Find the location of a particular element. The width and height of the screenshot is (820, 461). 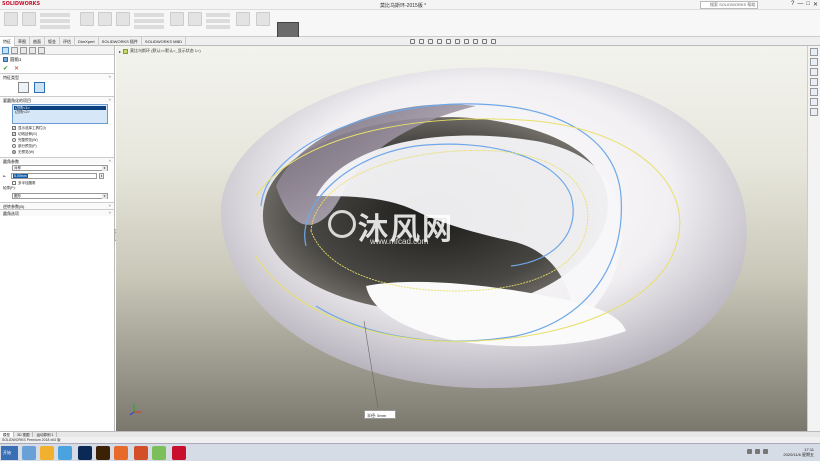

ok-button: ✔ is located at coordinates (5, 68).